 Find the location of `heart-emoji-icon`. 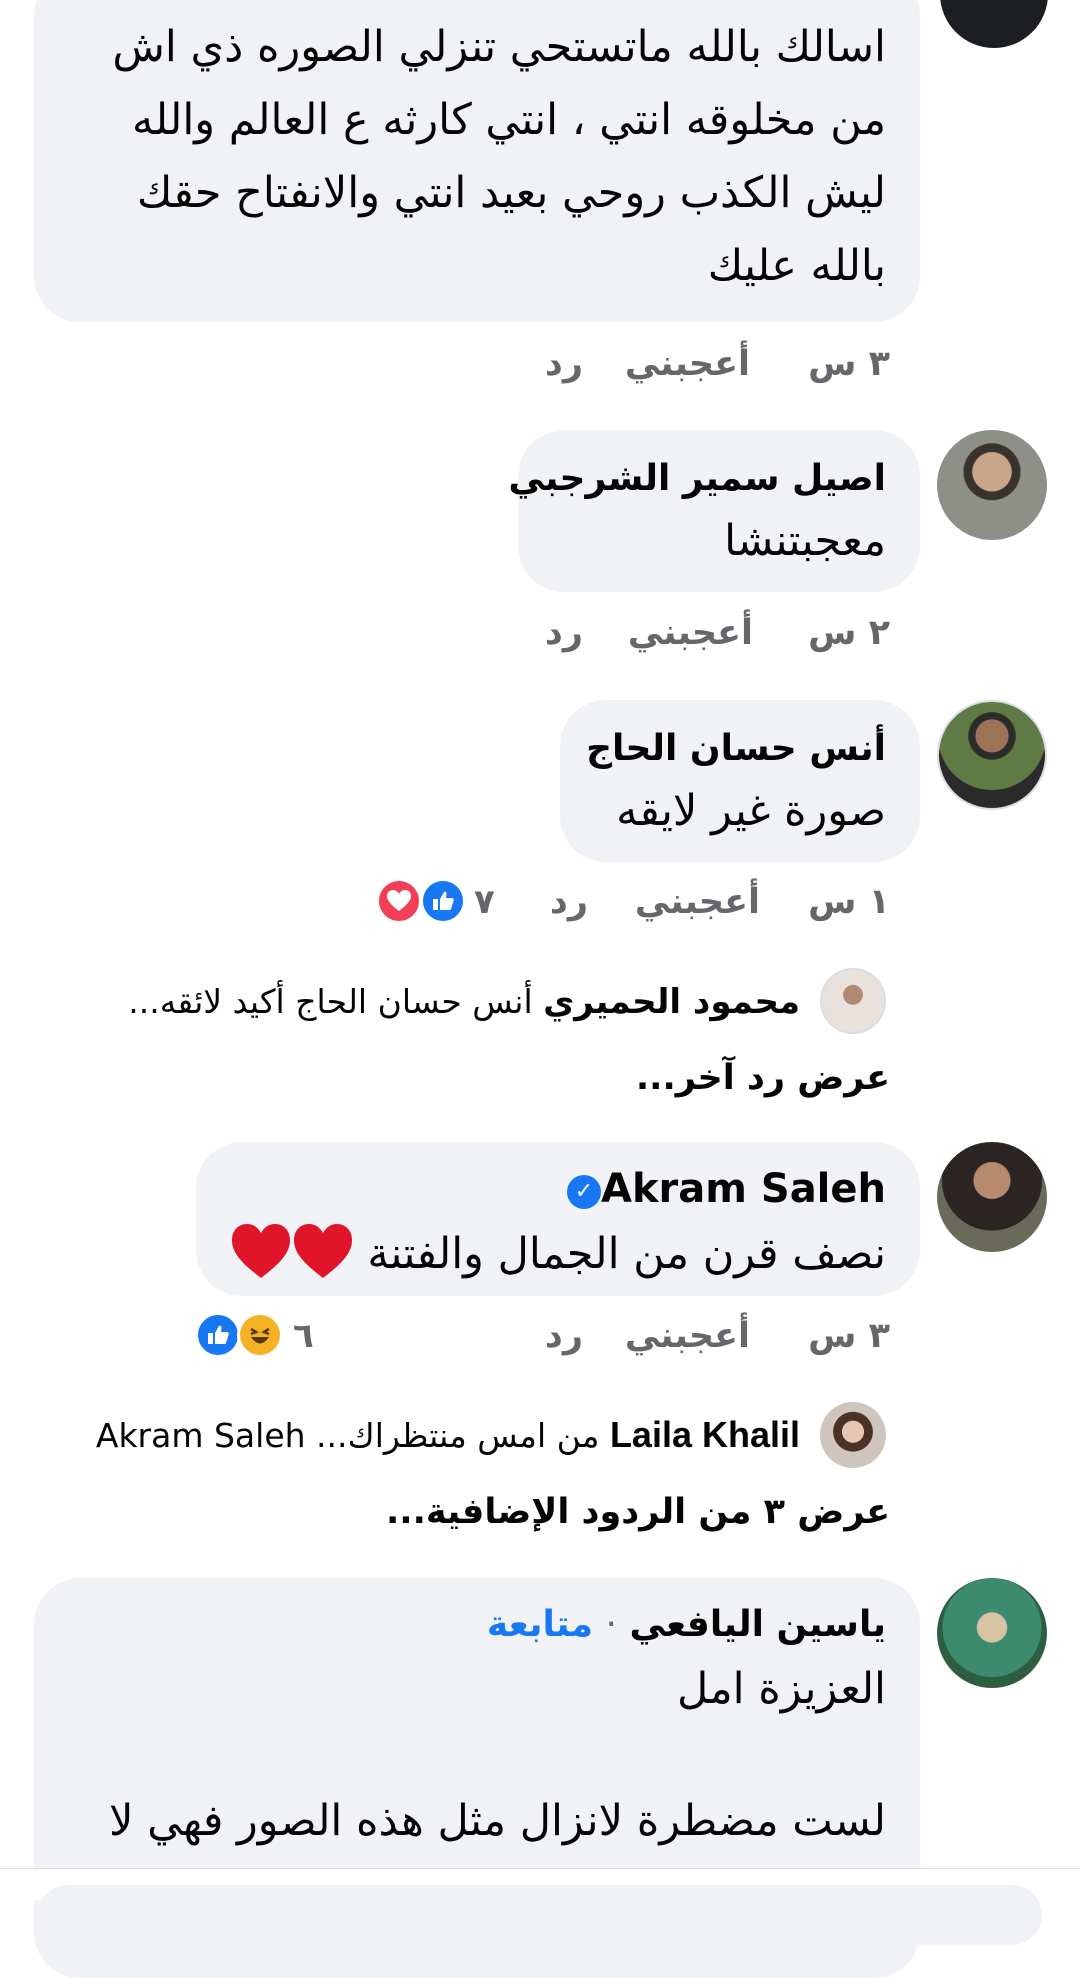

heart-emoji-icon is located at coordinates (292, 1256).